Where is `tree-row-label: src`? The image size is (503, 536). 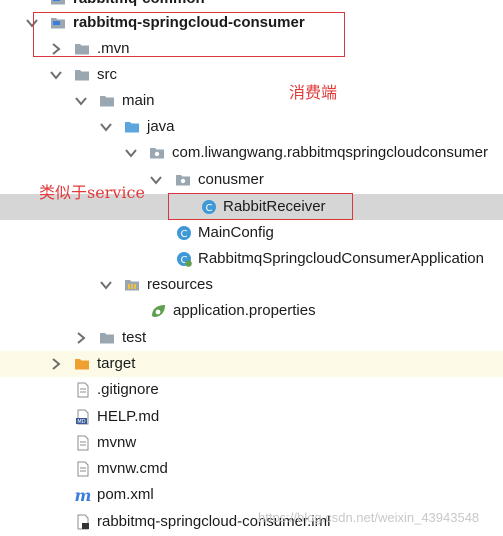
tree-row-label: src is located at coordinates (107, 74).